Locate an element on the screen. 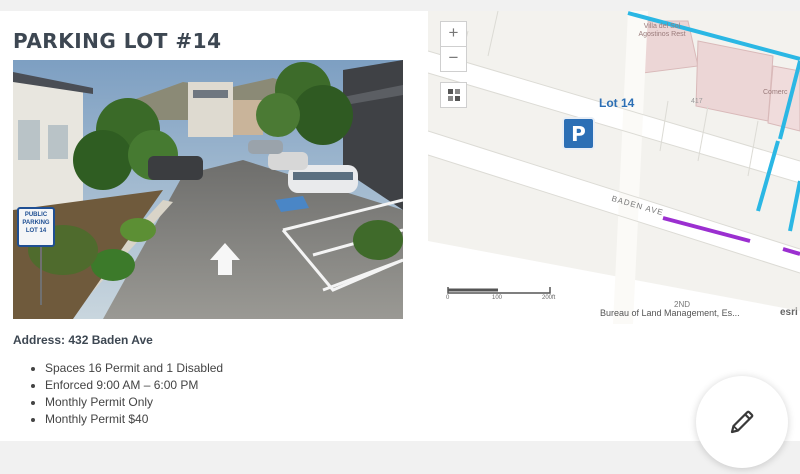  lot-detail-spaces: Spaces 16 Permit and 1 Disabled is located at coordinates (134, 368).